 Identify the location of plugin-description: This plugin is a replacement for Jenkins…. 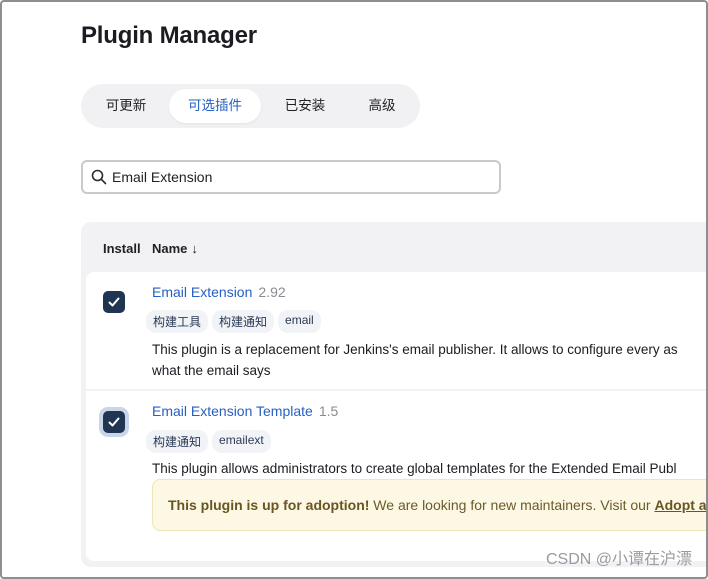
(429, 360).